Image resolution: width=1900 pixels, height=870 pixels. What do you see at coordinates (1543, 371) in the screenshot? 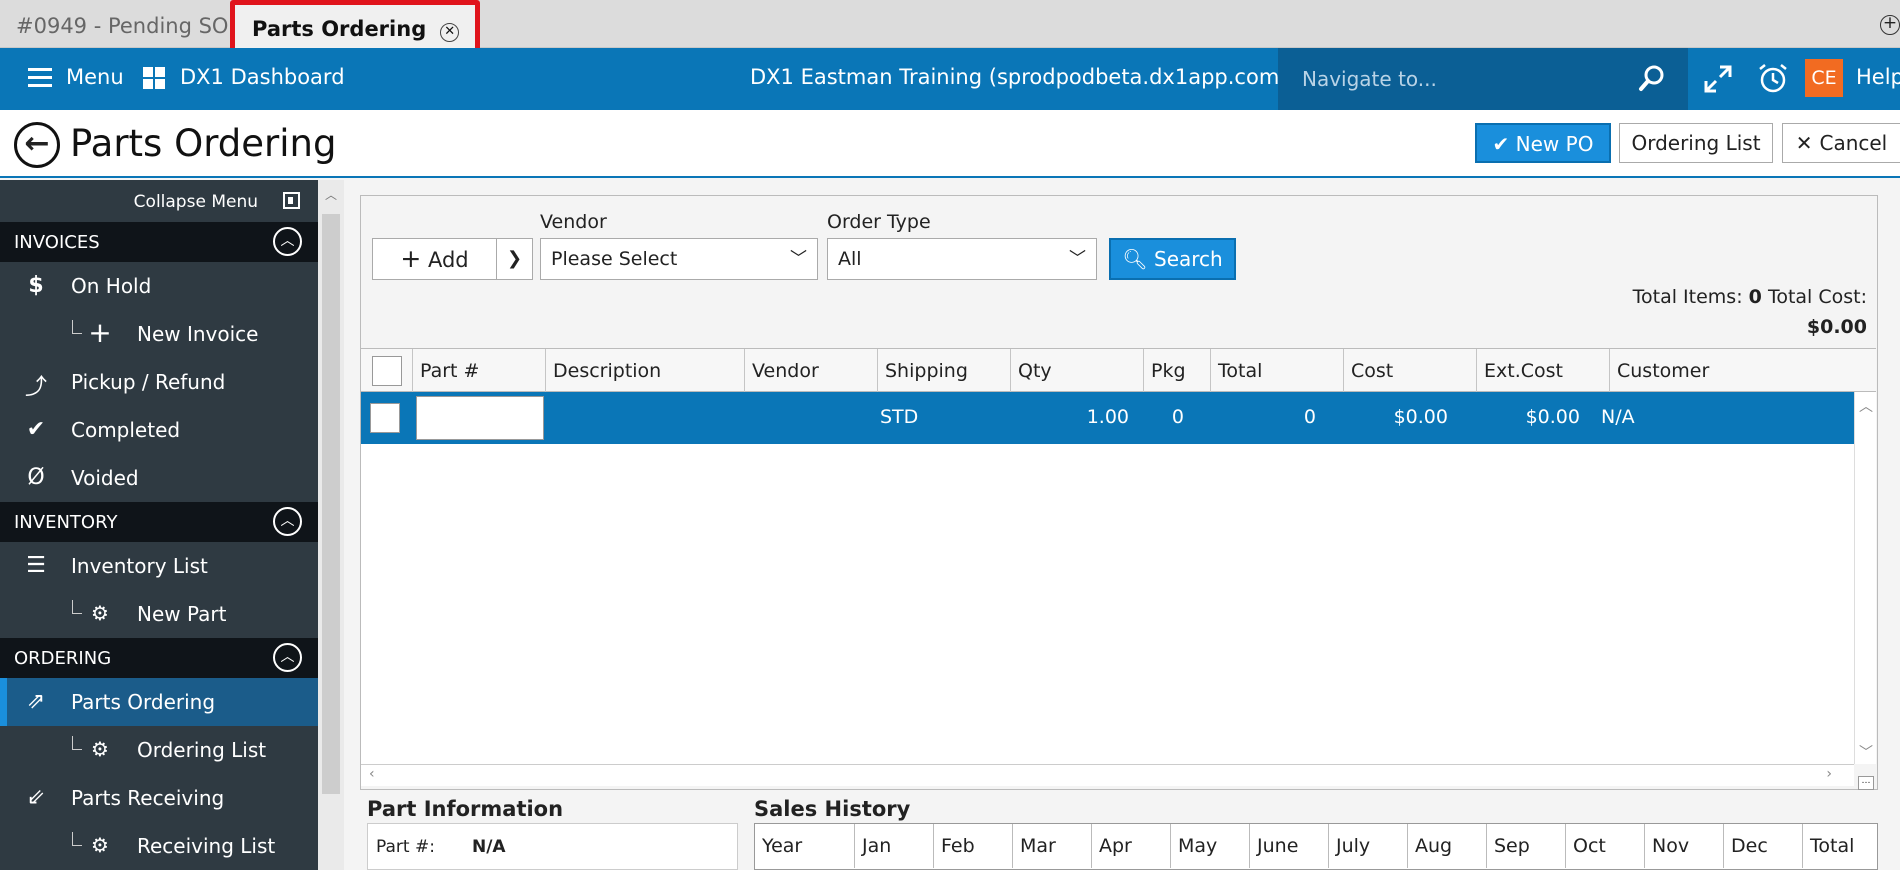
I see `col-ext-cost: Ext.Cost` at bounding box center [1543, 371].